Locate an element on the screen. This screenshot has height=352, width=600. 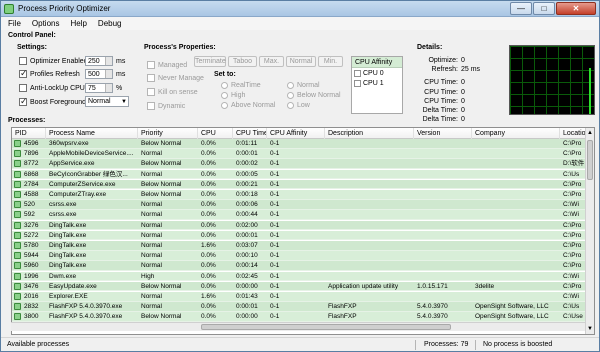
table-cell: OpenSight Software, LLC is located at coordinates (512, 317).